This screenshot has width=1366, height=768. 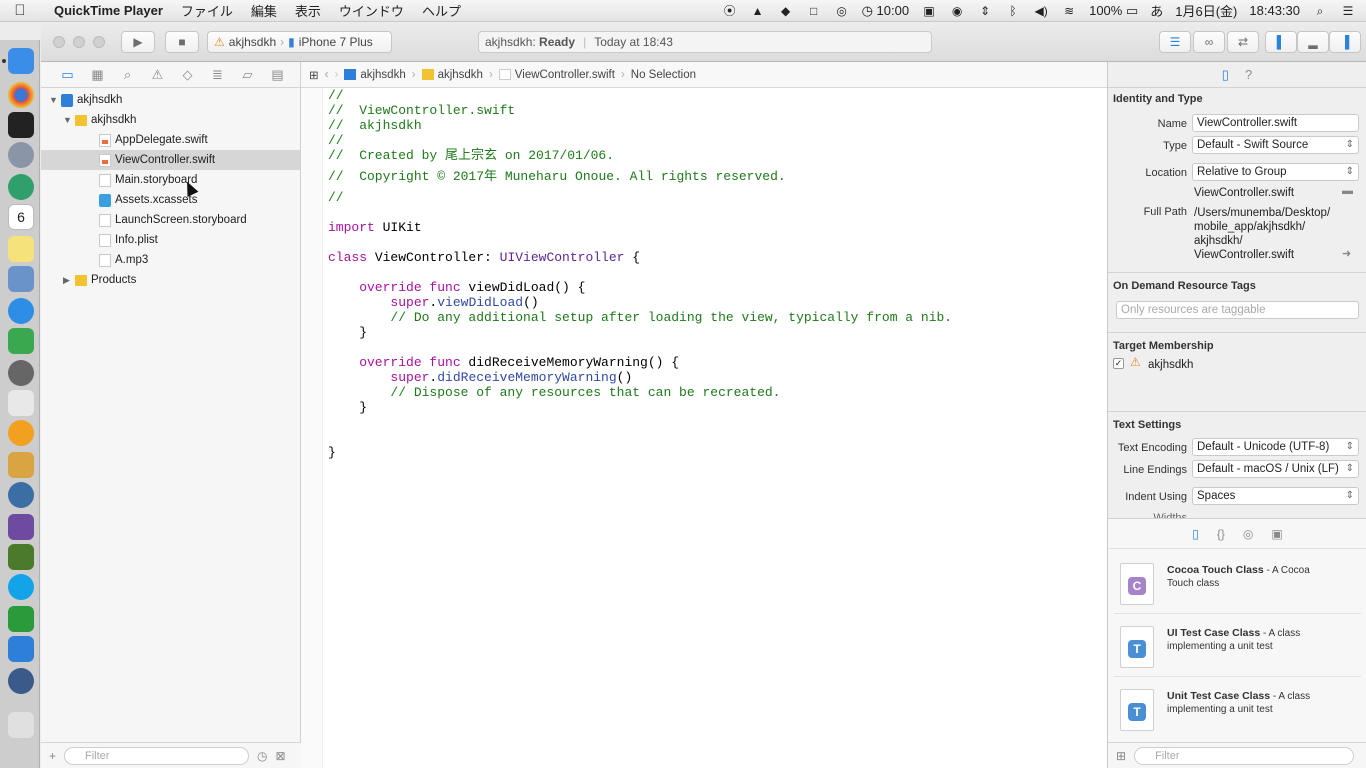 What do you see at coordinates (21, 649) in the screenshot?
I see `xcode-icon` at bounding box center [21, 649].